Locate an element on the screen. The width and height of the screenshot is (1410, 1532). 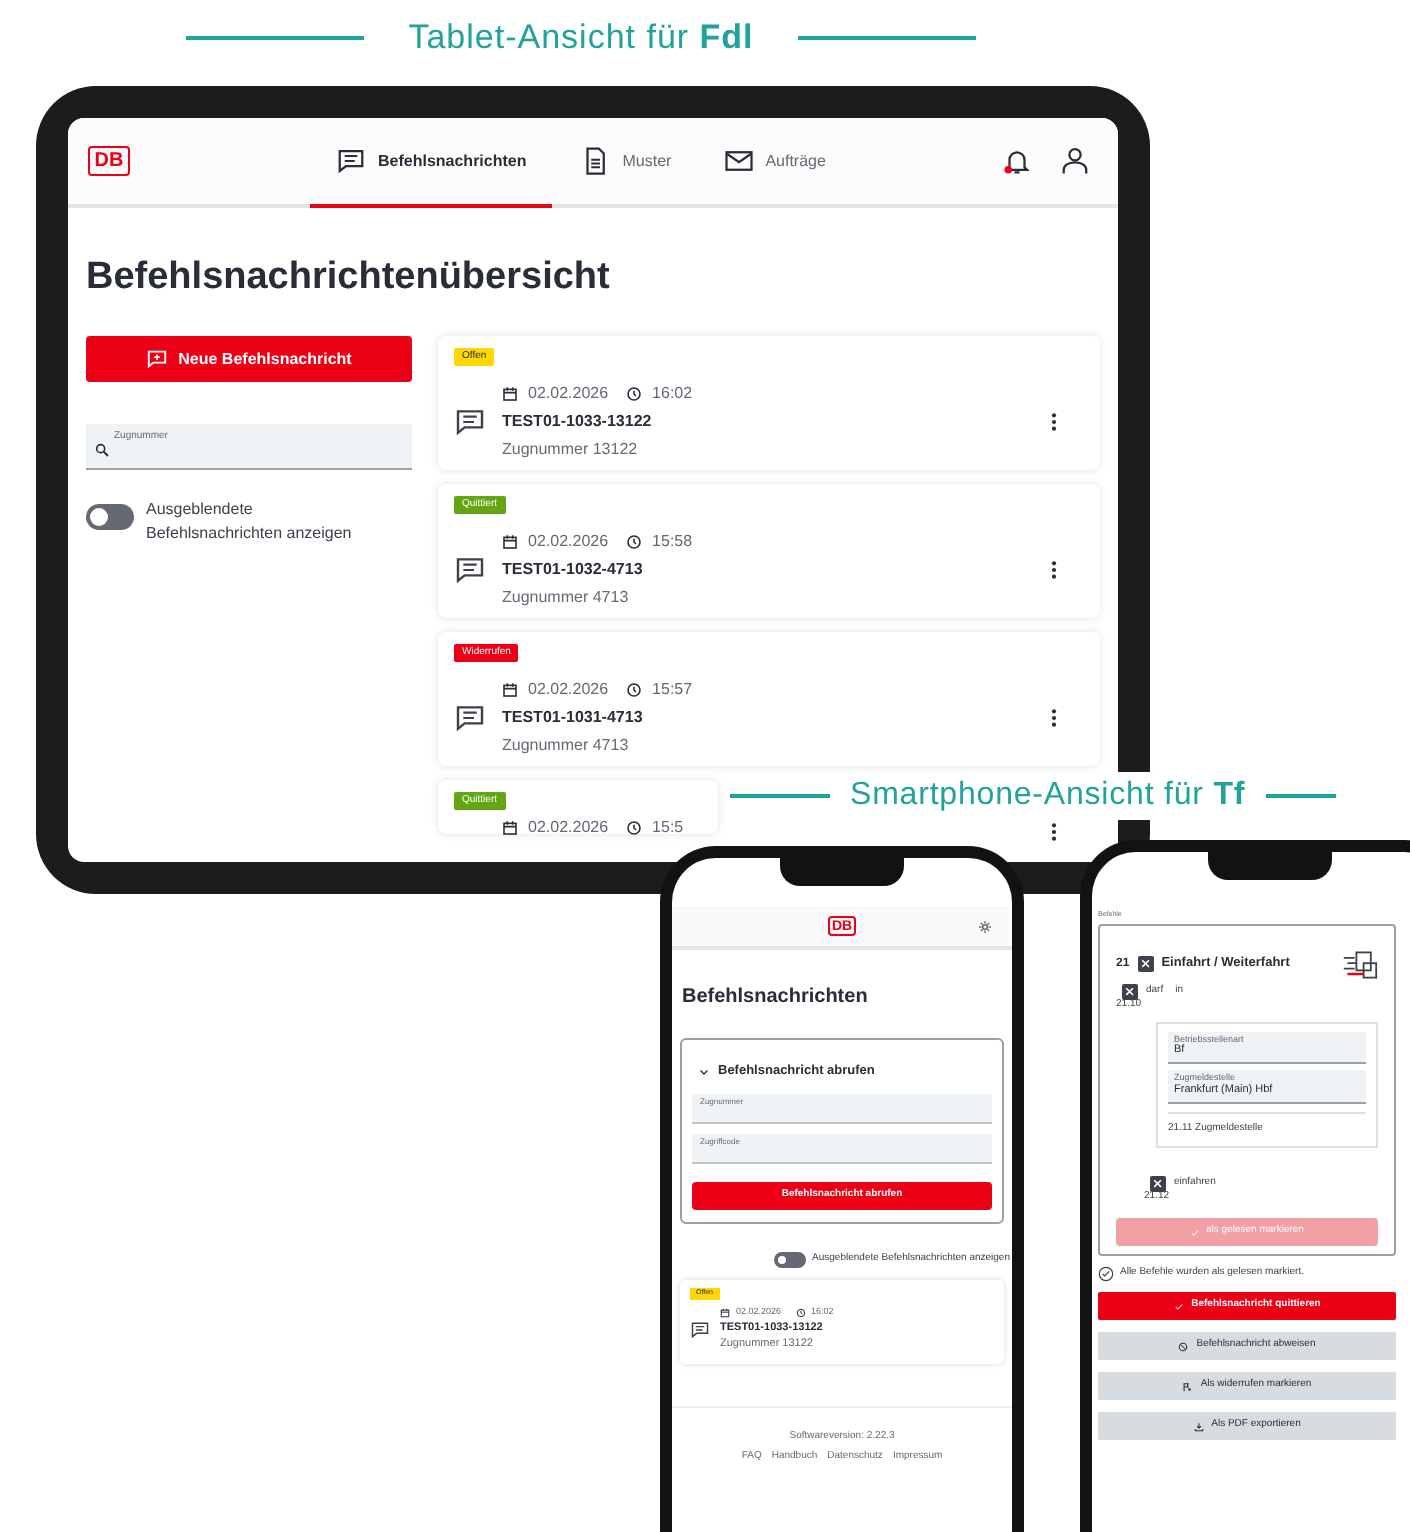
settings-icon is located at coordinates (985, 926).